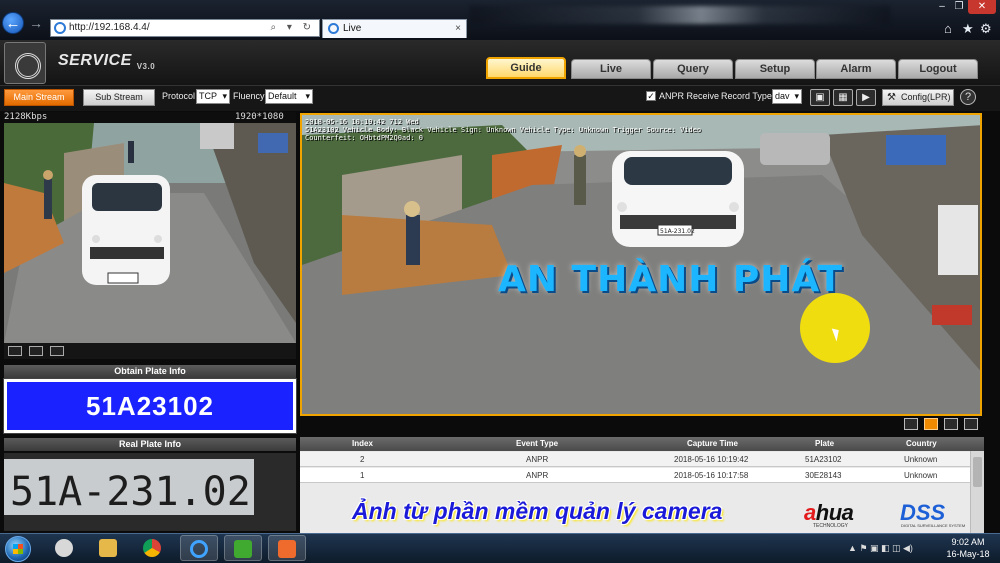 This screenshot has height=563, width=1000. What do you see at coordinates (150, 444) in the screenshot?
I see `real-plate-header: Real Plate Info` at bounding box center [150, 444].